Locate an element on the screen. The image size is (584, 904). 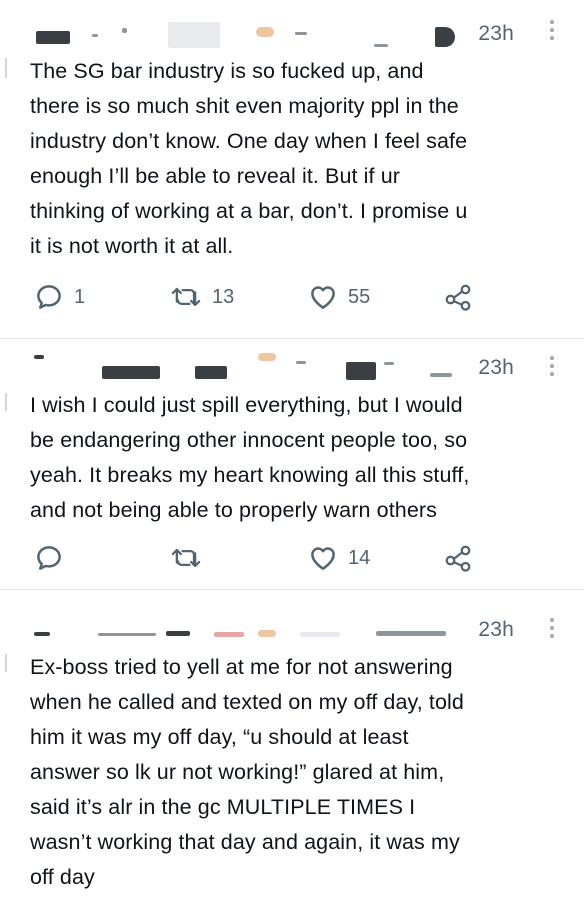
like-count: 14 is located at coordinates (359, 557).